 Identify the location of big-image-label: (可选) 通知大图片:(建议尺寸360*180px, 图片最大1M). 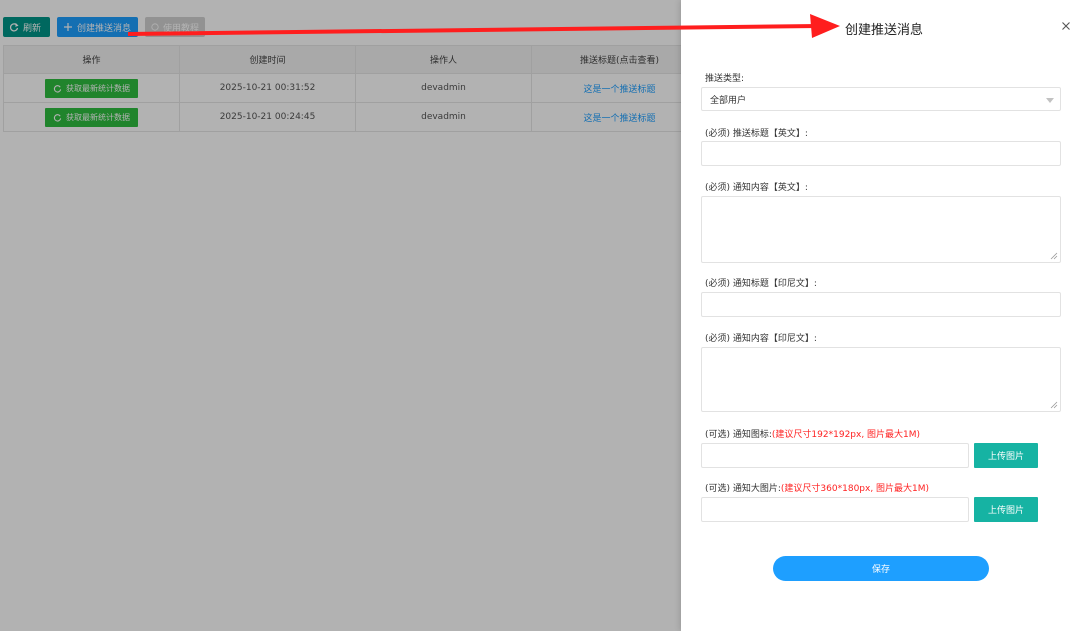
(817, 487).